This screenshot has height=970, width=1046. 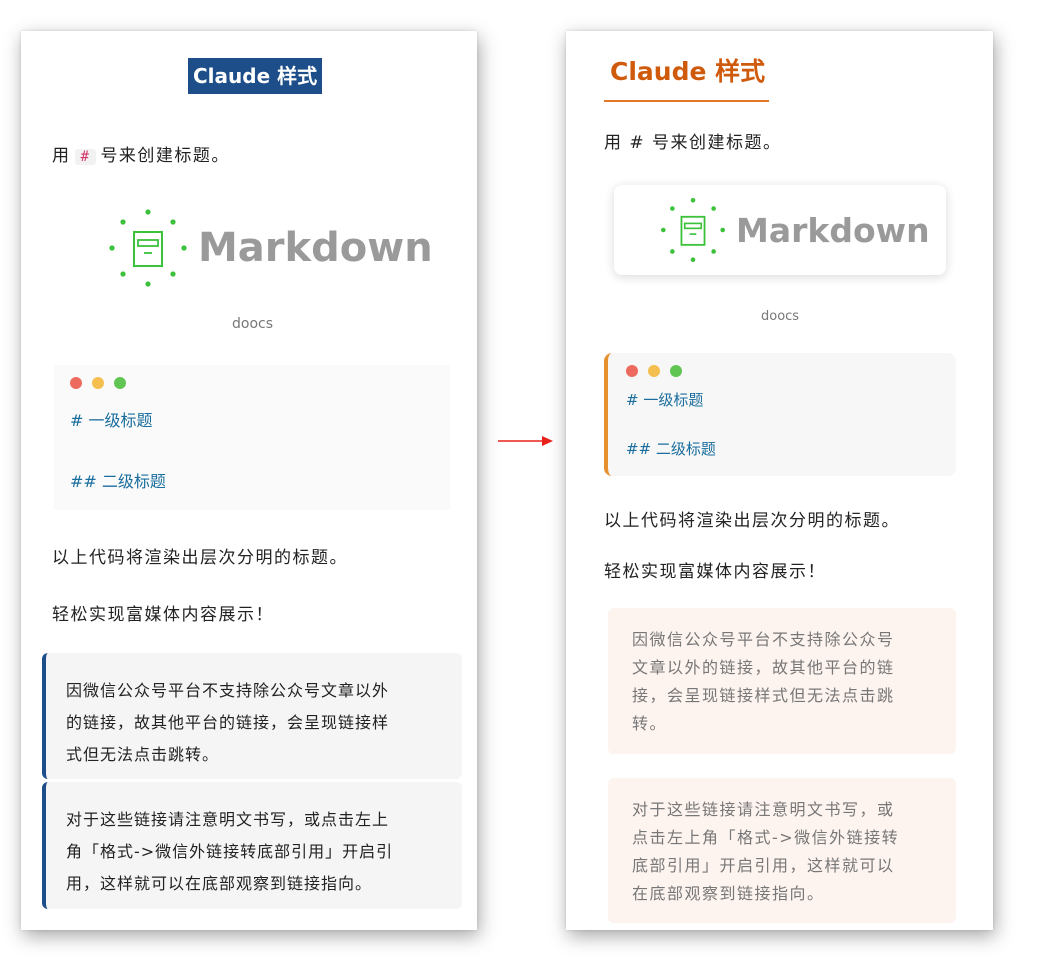 What do you see at coordinates (315, 248) in the screenshot?
I see `left-logo-word: Markdown` at bounding box center [315, 248].